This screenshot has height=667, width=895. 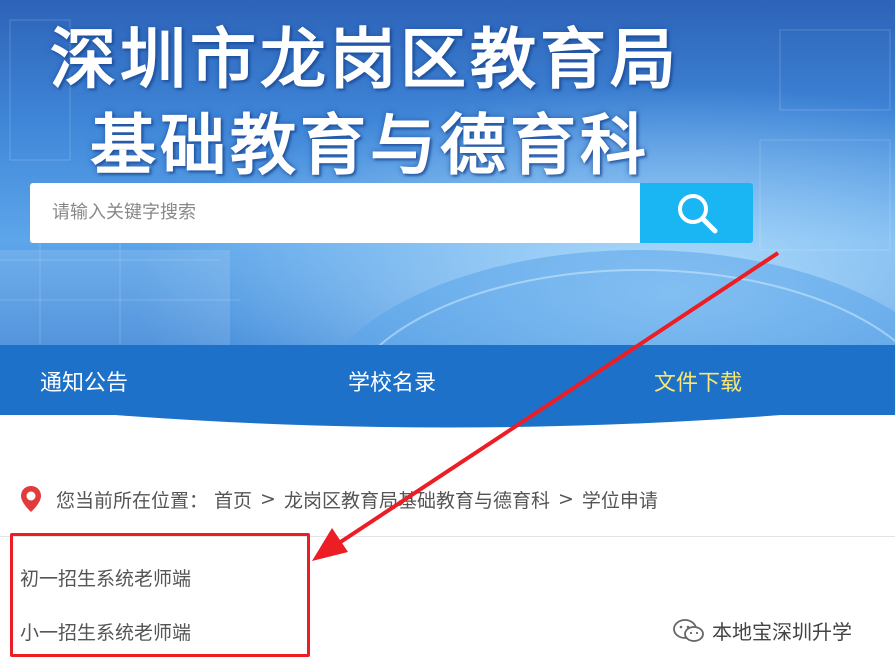 What do you see at coordinates (392, 381) in the screenshot?
I see `nav-item-school-directory: 学校名录` at bounding box center [392, 381].